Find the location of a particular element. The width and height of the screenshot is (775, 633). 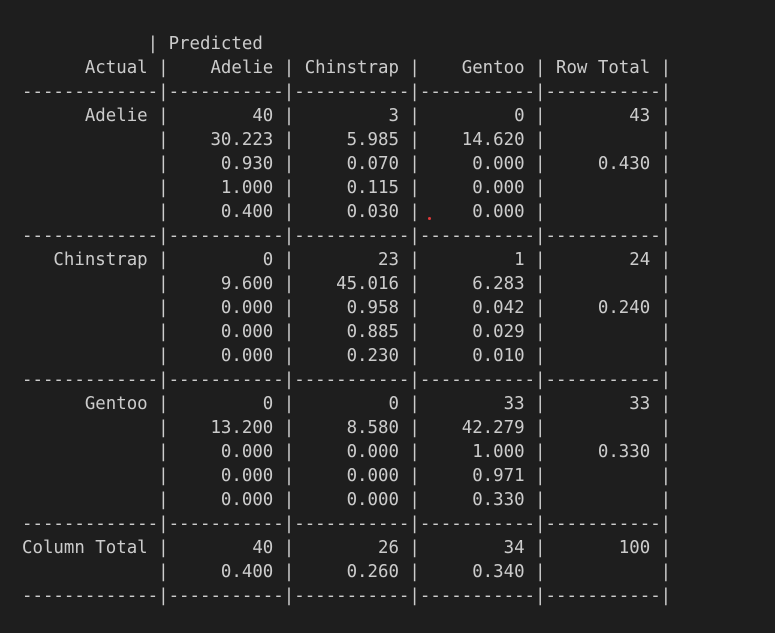

chinstrap-expected-row: | 9.600 | 45.016 | 6.283 | | is located at coordinates (347, 284).